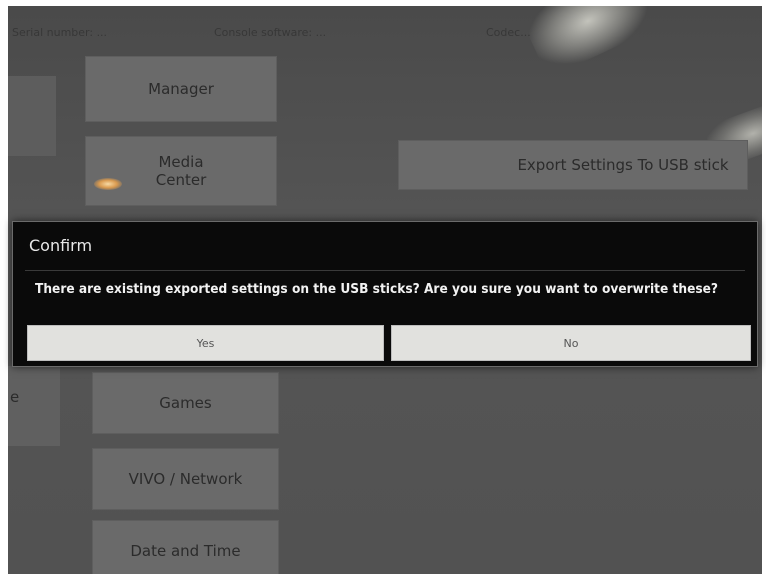  Describe the element at coordinates (185, 551) in the screenshot. I see `menu-button-date-and-time-label: Date and Time` at that location.